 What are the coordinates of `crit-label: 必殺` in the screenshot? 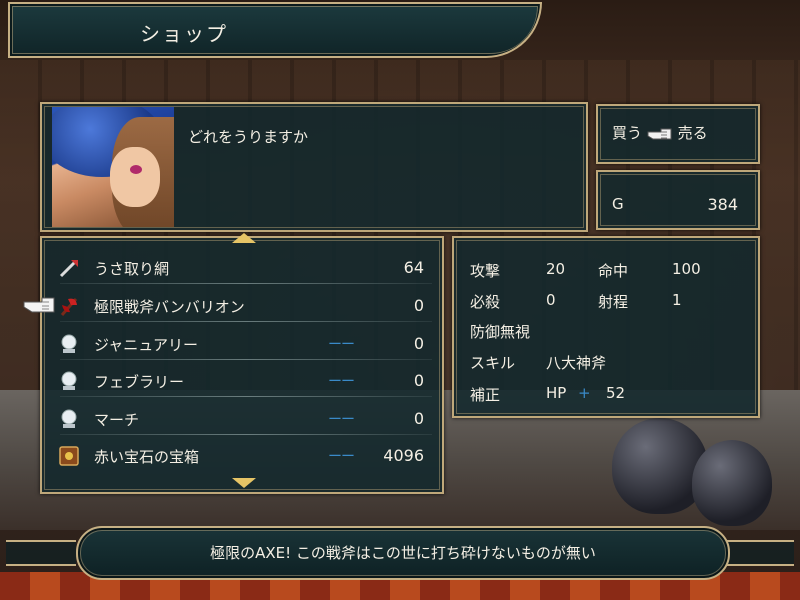 It's located at (485, 302).